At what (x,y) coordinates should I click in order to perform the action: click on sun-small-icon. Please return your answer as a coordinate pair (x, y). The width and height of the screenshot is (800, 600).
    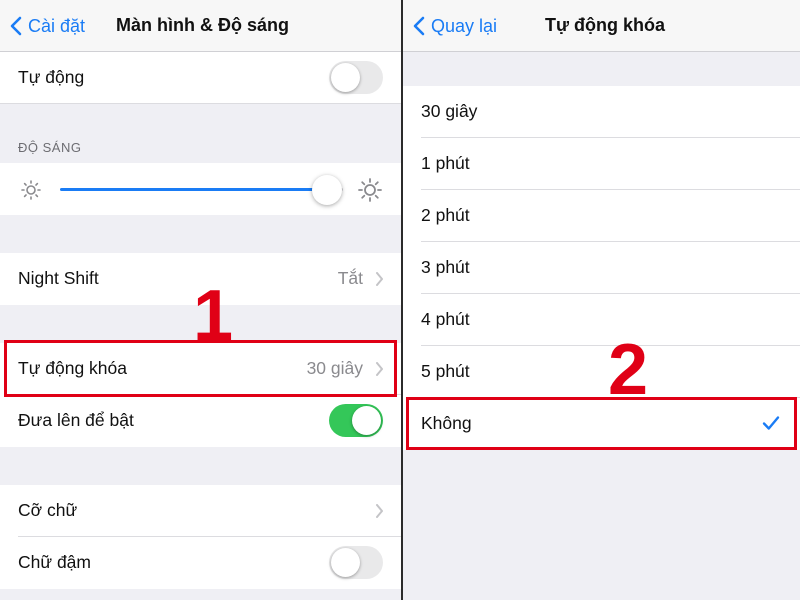
    Looking at the image, I should click on (31, 190).